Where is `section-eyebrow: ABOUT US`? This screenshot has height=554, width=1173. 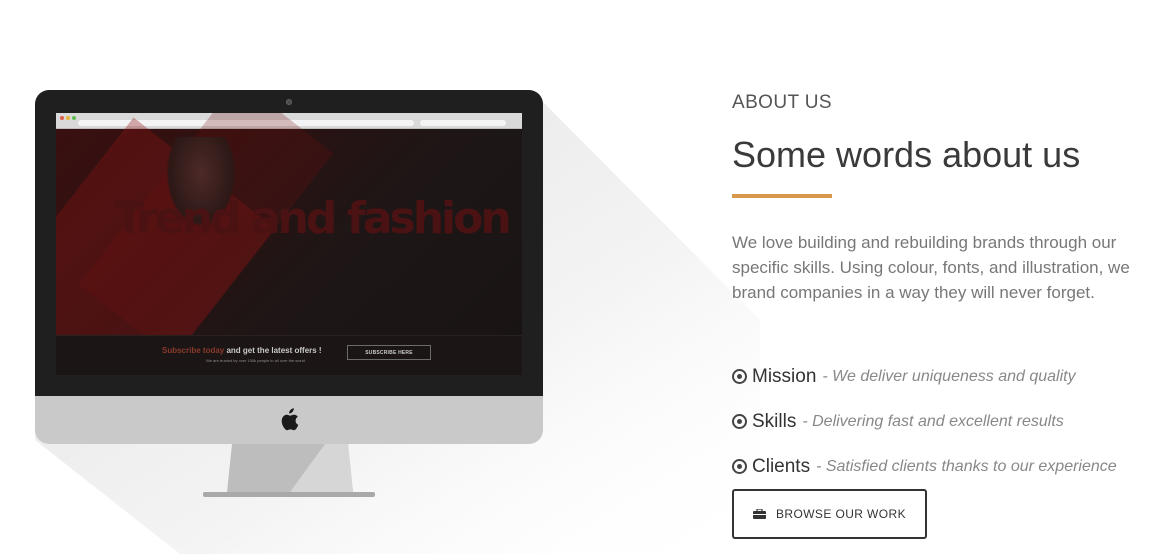 section-eyebrow: ABOUT US is located at coordinates (782, 102).